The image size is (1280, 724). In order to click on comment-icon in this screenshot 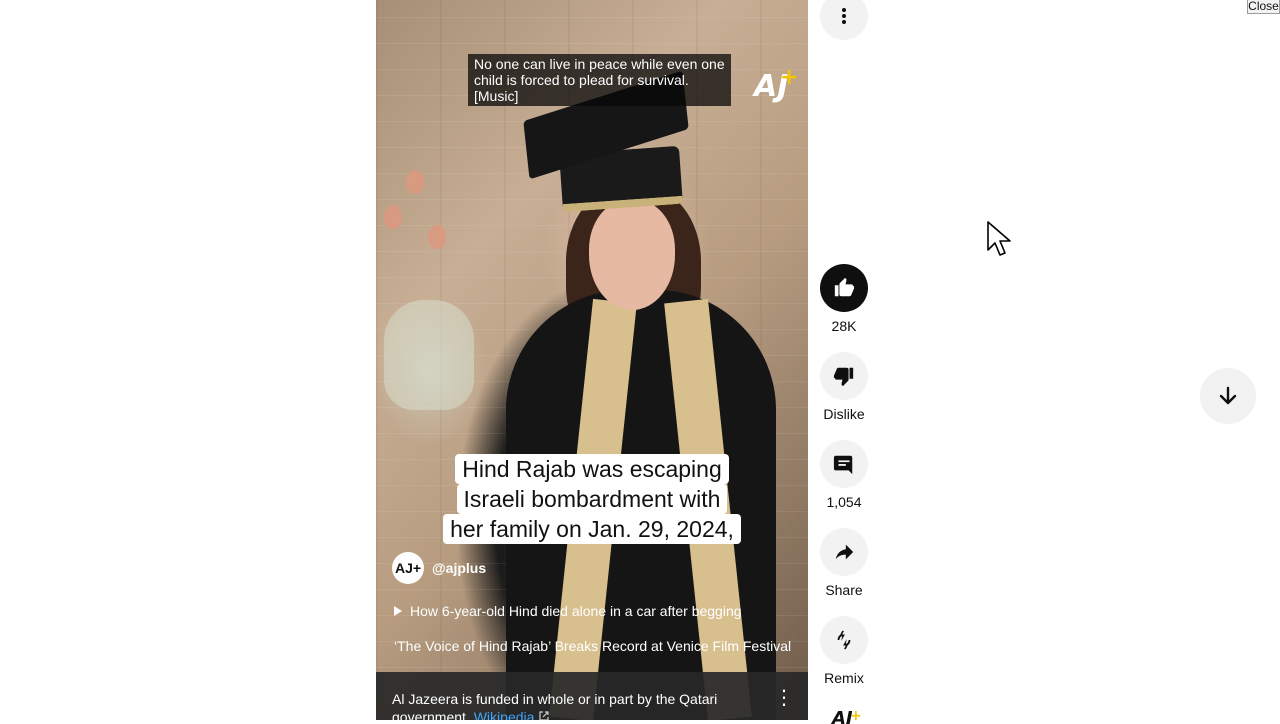, I will do `click(843, 465)`.